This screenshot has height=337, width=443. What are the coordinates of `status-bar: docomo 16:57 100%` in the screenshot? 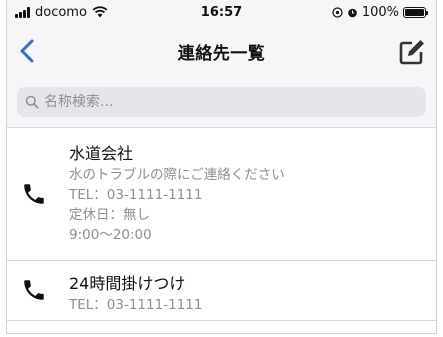 It's located at (221, 12).